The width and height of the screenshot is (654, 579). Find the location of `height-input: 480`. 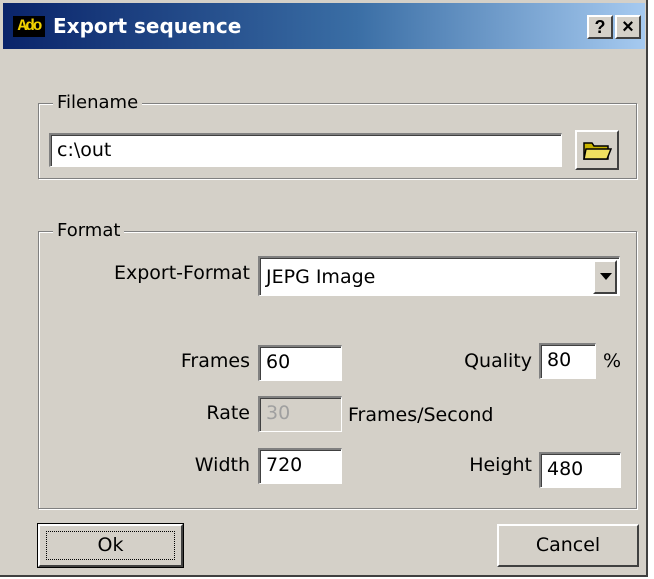

height-input: 480 is located at coordinates (580, 470).